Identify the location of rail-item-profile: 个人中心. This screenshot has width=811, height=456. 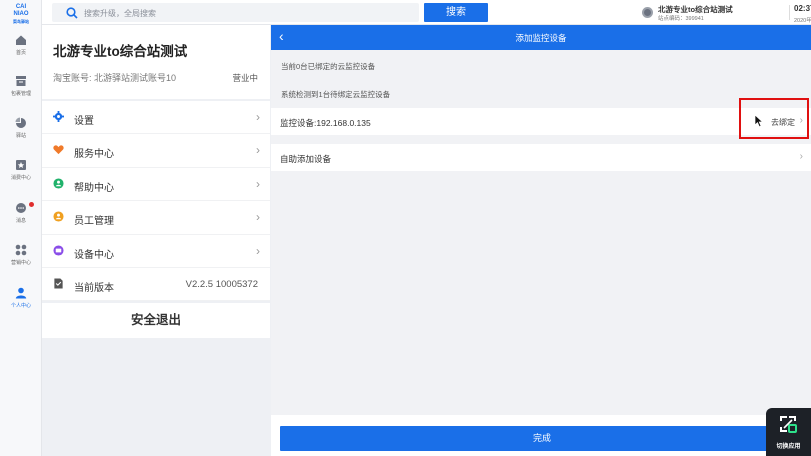
(21, 298).